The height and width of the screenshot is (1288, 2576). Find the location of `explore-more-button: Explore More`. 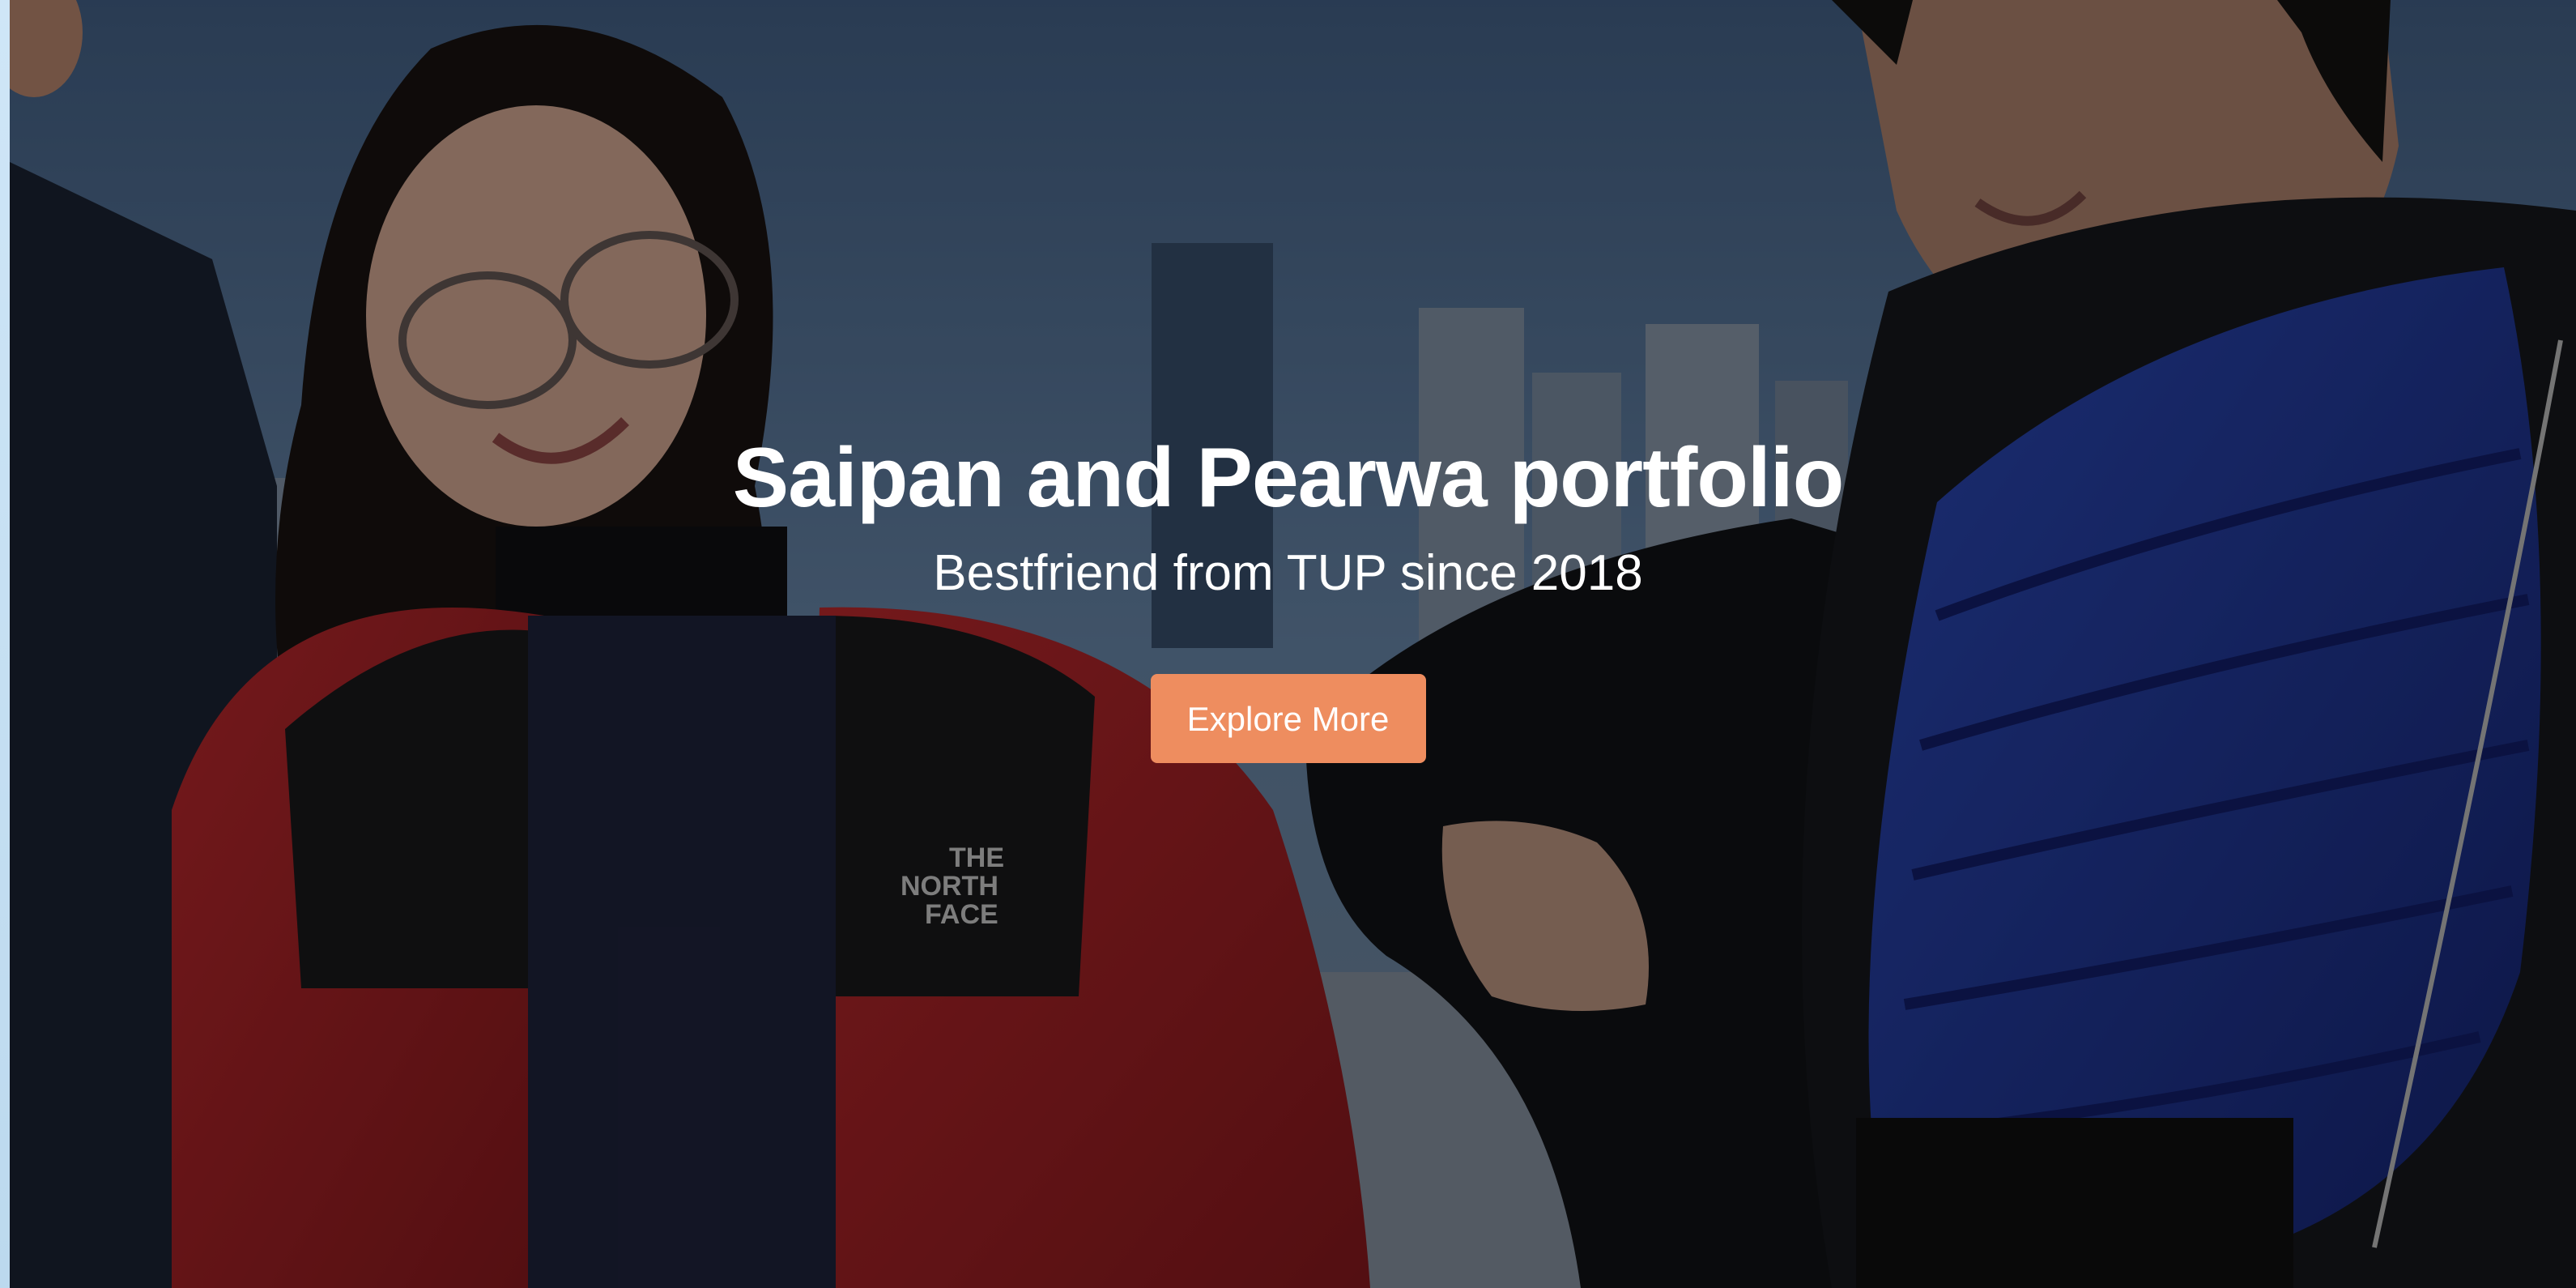

explore-more-button: Explore More is located at coordinates (1288, 719).